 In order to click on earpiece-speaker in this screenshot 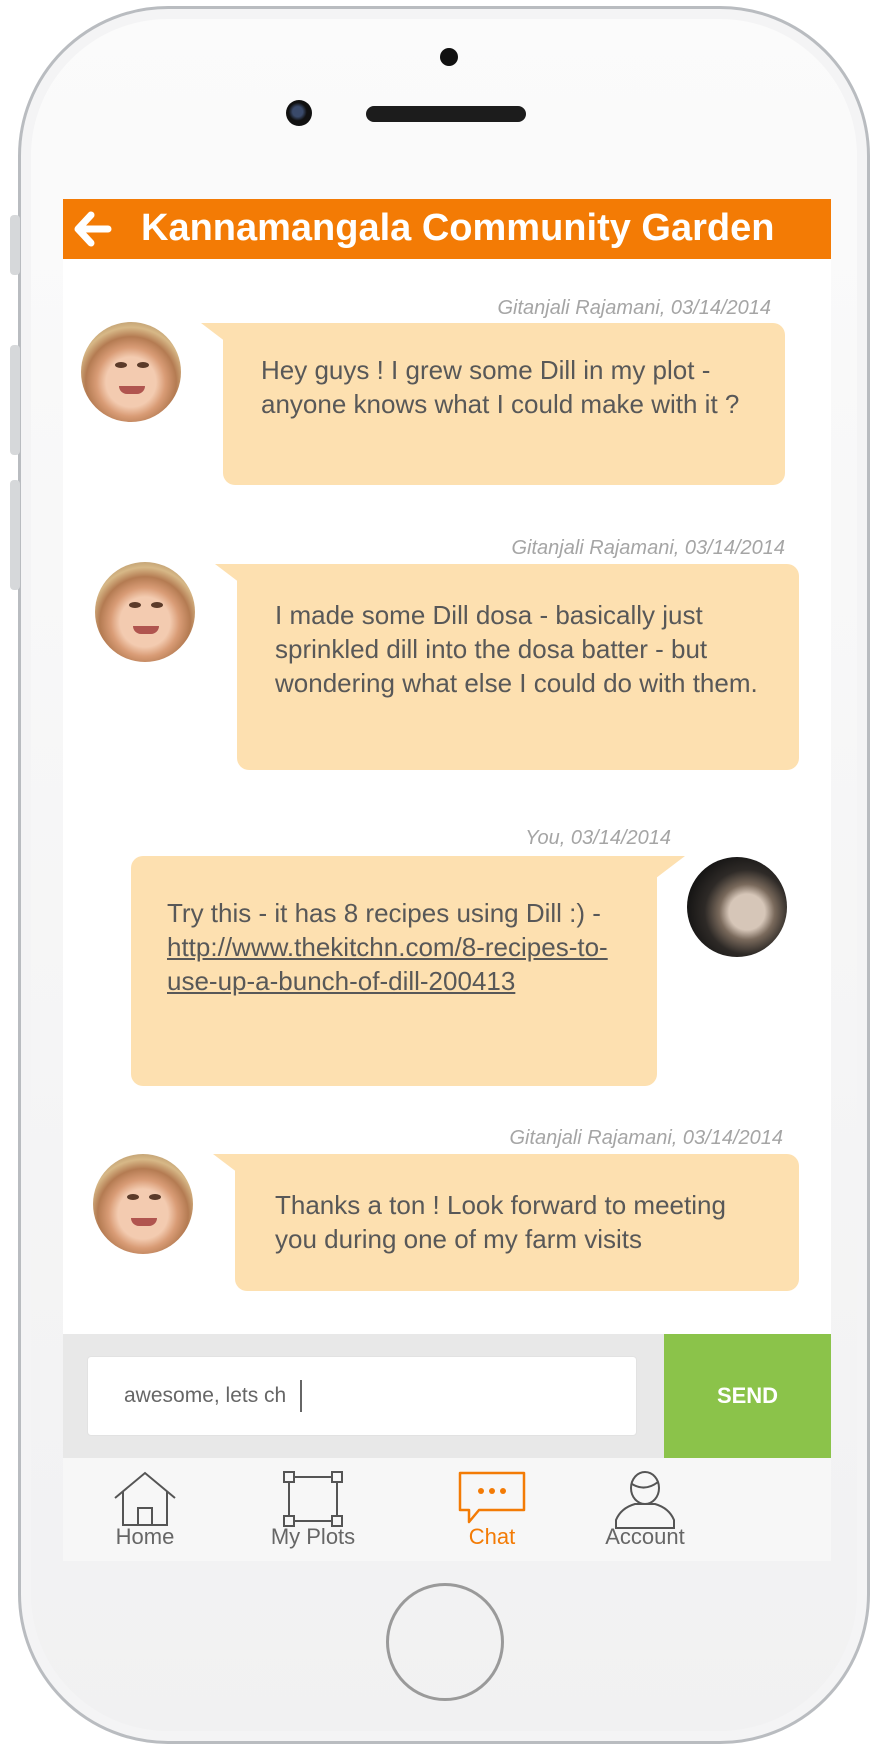, I will do `click(446, 114)`.